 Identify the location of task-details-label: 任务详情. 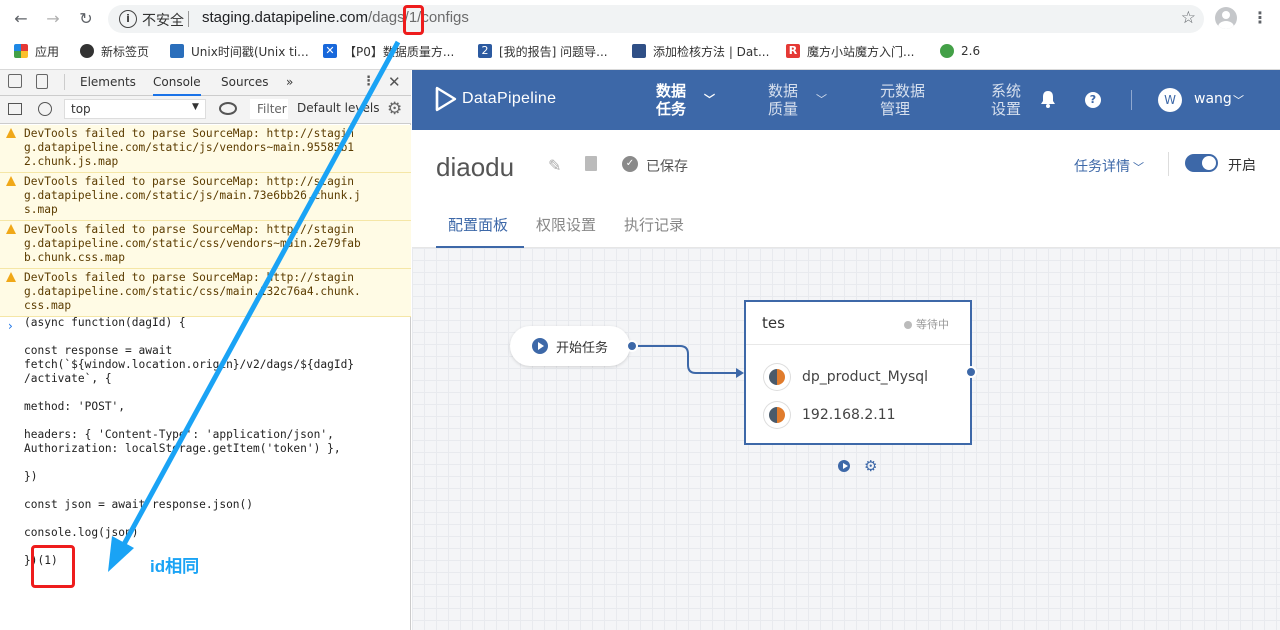
(1102, 167).